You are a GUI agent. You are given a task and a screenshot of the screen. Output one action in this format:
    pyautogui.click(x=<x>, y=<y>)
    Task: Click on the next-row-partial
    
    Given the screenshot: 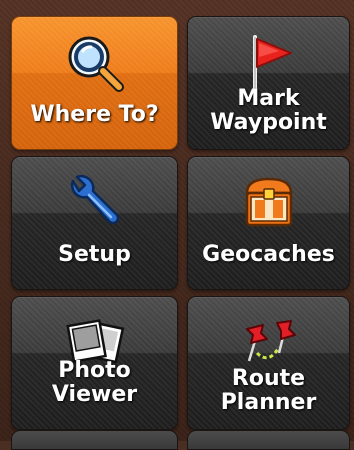 What is the action you would take?
    pyautogui.click(x=180, y=440)
    